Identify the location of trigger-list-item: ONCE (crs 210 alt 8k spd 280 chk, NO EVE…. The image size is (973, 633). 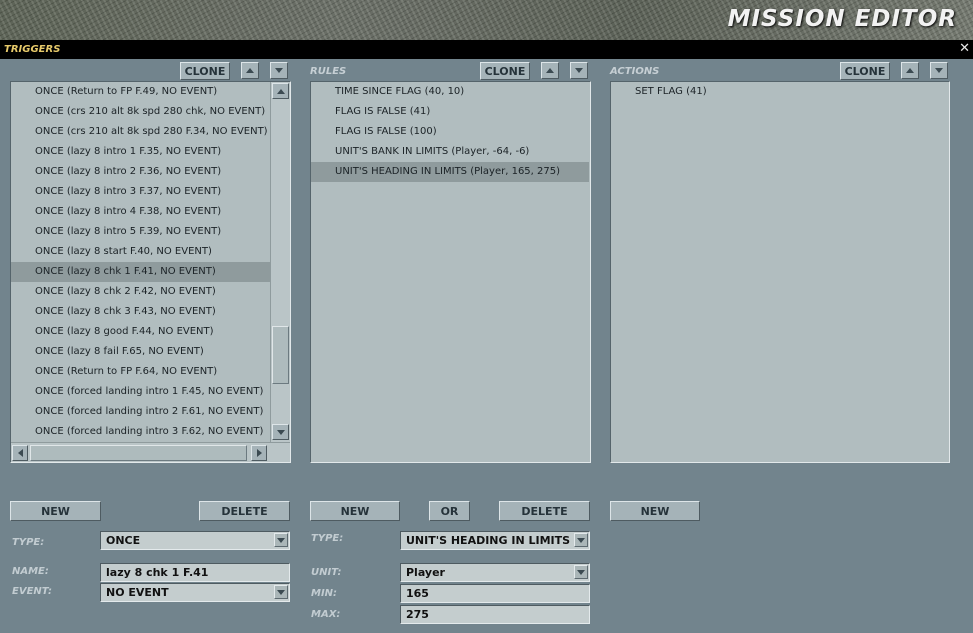
(140, 112).